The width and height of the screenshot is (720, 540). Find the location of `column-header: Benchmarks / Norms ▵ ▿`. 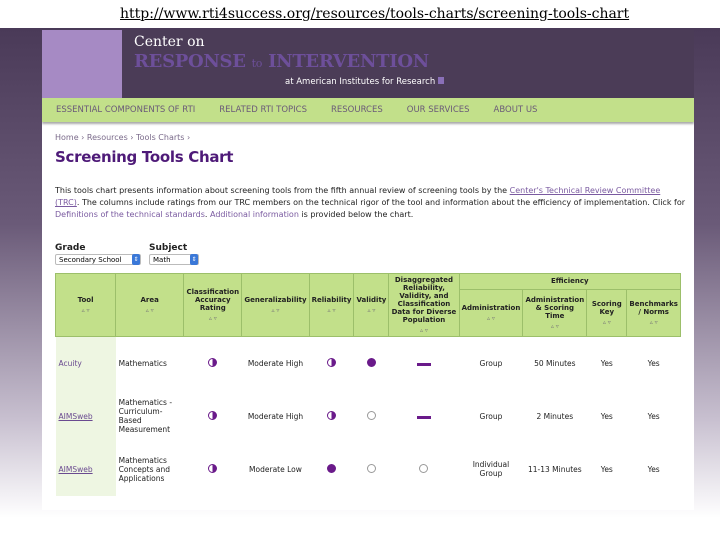

column-header: Benchmarks / Norms ▵ ▿ is located at coordinates (653, 313).